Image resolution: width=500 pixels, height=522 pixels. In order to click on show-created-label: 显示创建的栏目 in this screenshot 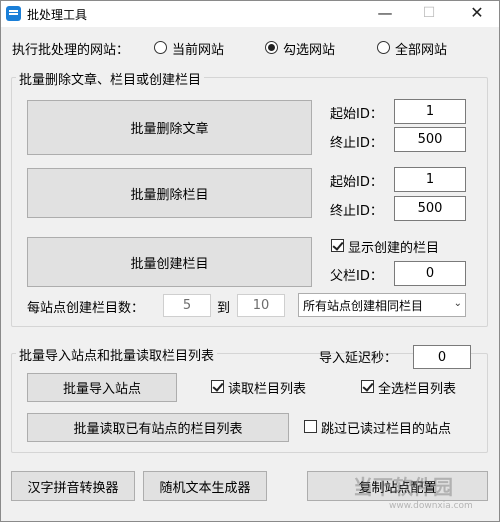, I will do `click(393, 246)`.